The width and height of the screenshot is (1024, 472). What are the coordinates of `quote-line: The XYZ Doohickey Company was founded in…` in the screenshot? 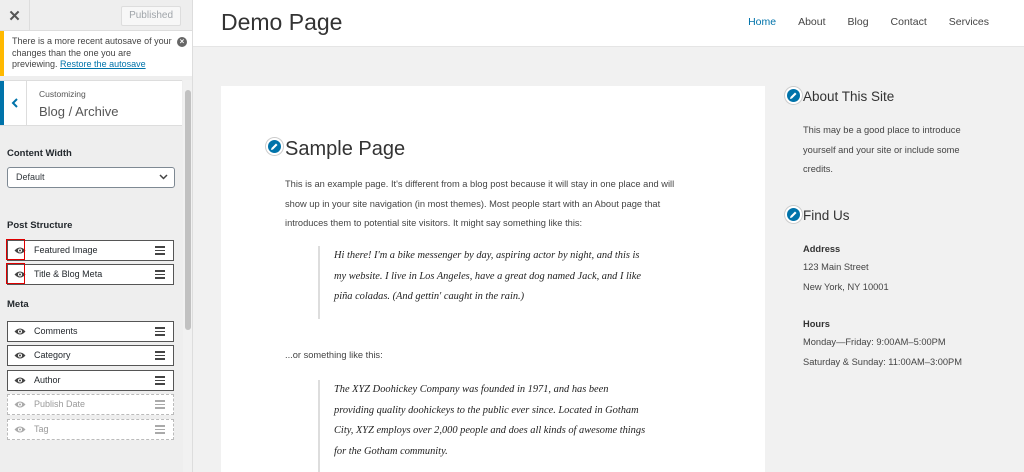 It's located at (471, 389).